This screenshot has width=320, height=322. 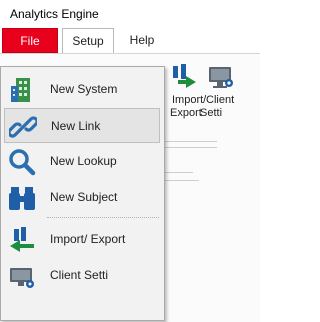 I want to click on menu-item-import-export: Import/ Export, so click(x=82, y=239).